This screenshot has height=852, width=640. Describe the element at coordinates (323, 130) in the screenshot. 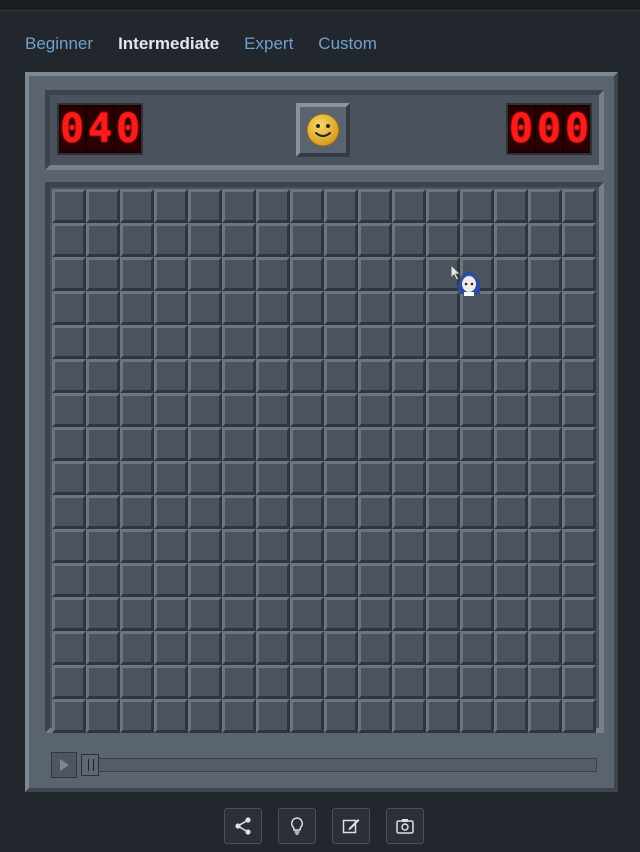

I see `reset-face-button` at that location.